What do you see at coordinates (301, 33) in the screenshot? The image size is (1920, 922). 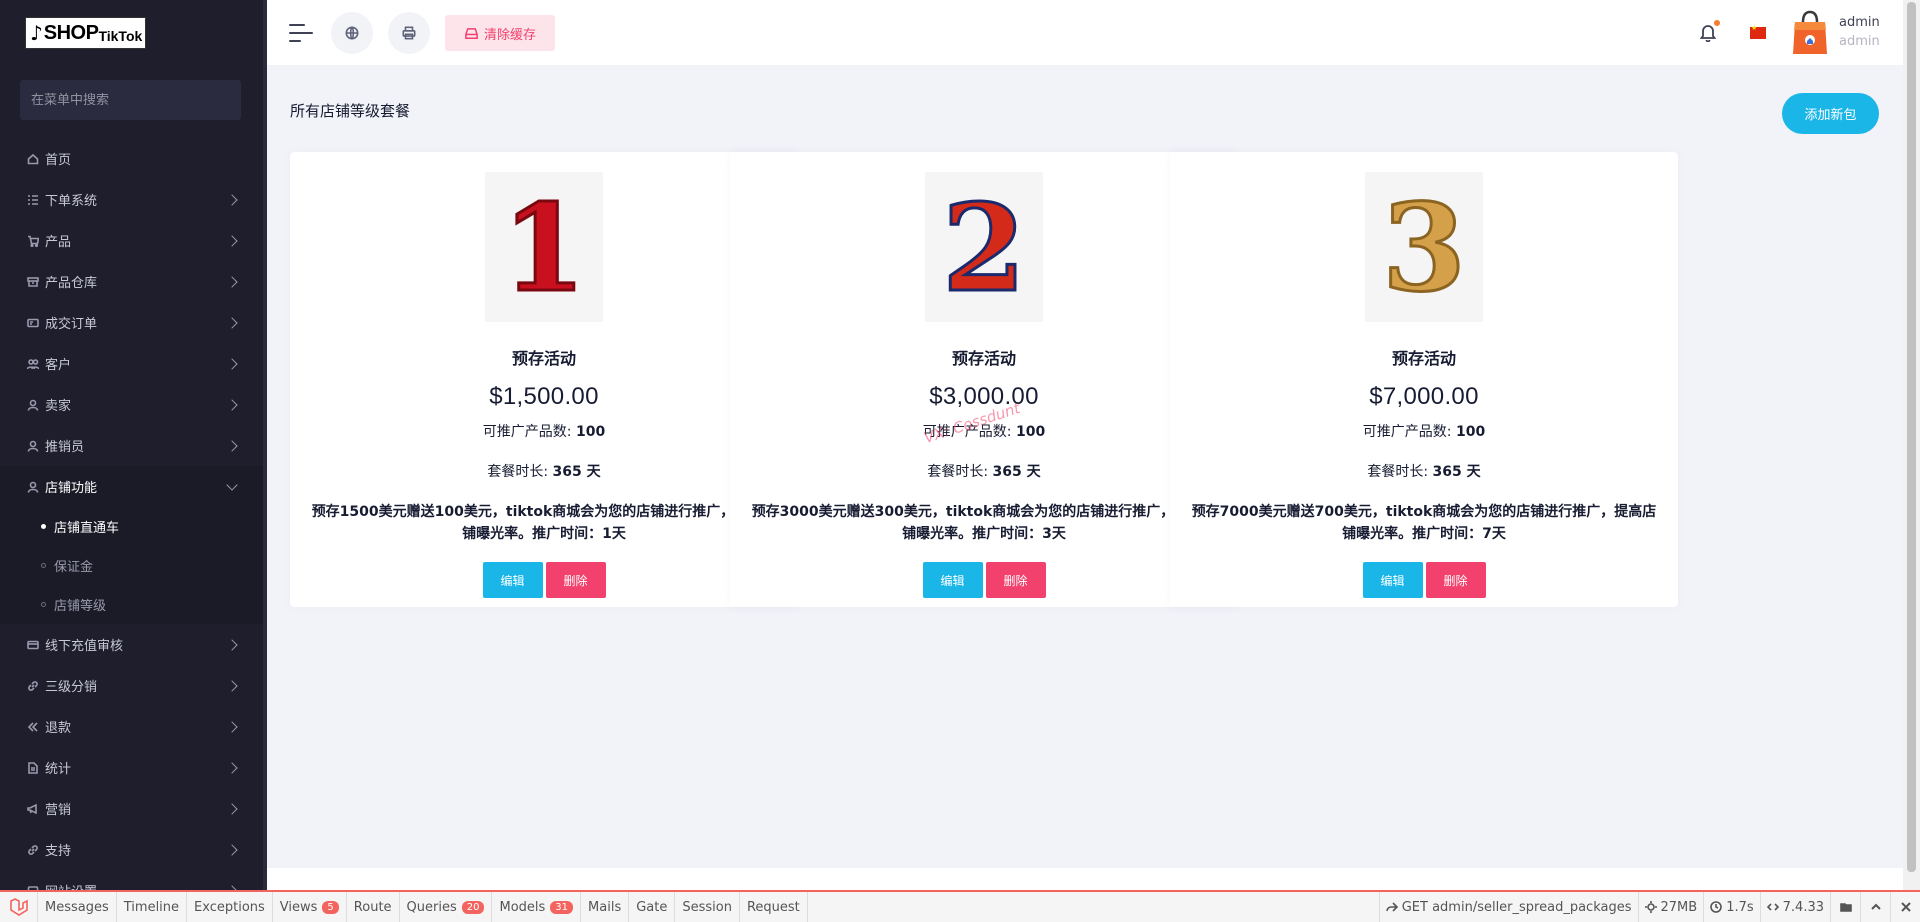 I see `menu-toggle-icon` at bounding box center [301, 33].